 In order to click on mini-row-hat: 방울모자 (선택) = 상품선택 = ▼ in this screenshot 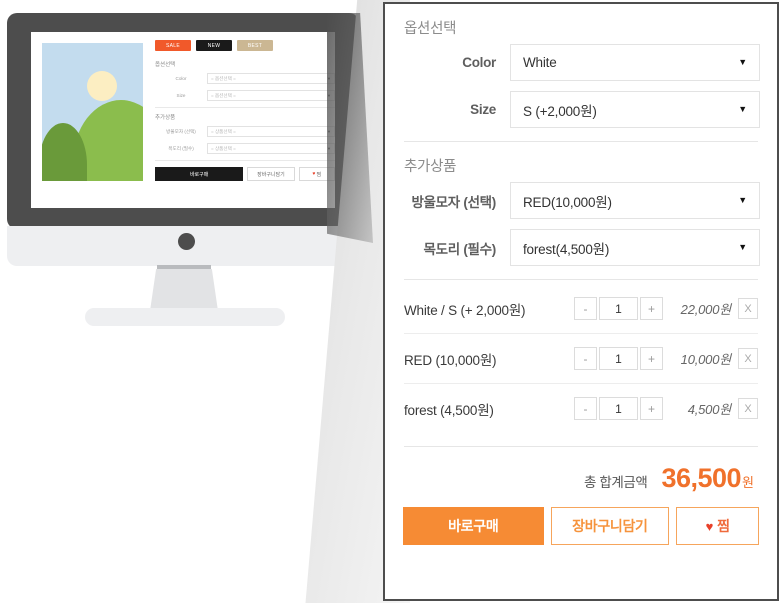, I will do `click(245, 131)`.